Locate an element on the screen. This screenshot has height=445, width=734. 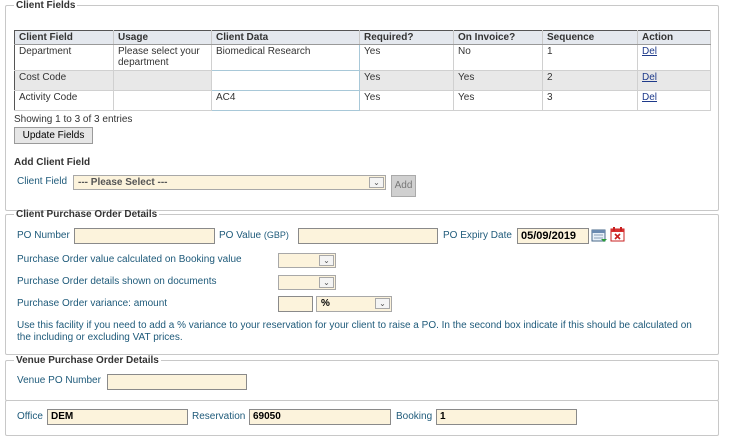
po-expiry-input: 05/09/2019 is located at coordinates (553, 236).